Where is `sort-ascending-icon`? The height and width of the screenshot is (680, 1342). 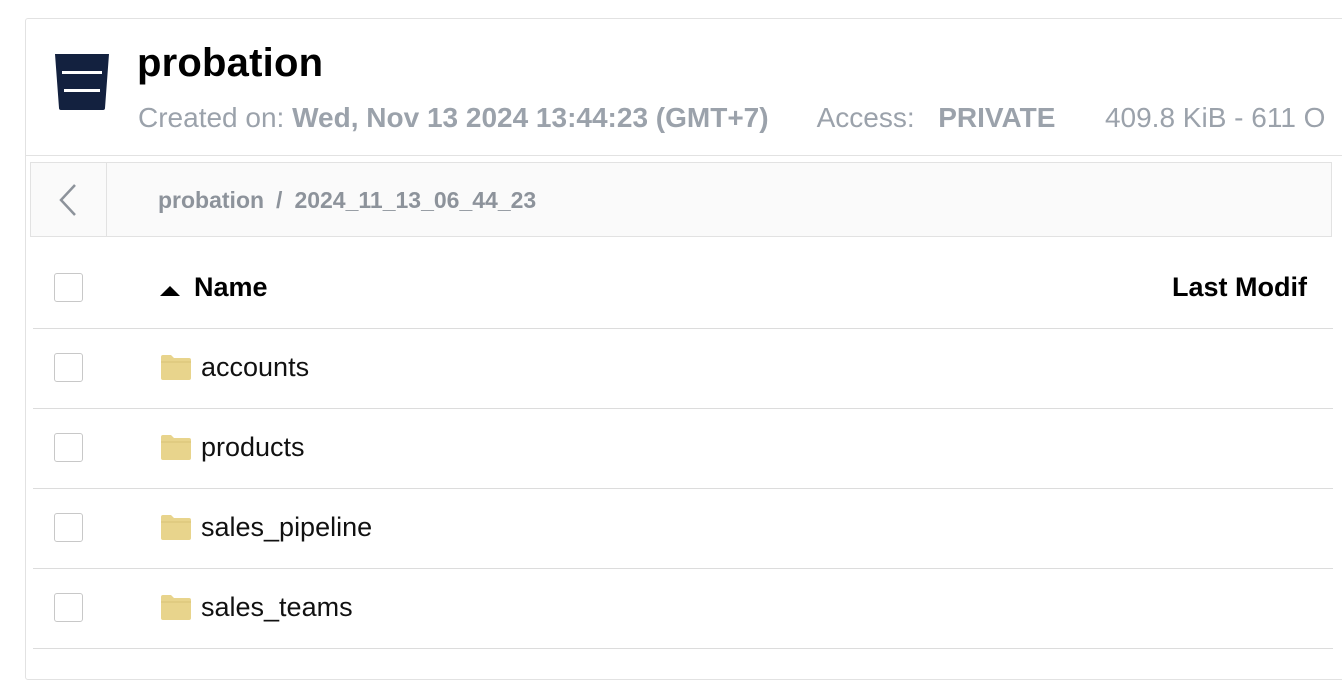 sort-ascending-icon is located at coordinates (170, 291).